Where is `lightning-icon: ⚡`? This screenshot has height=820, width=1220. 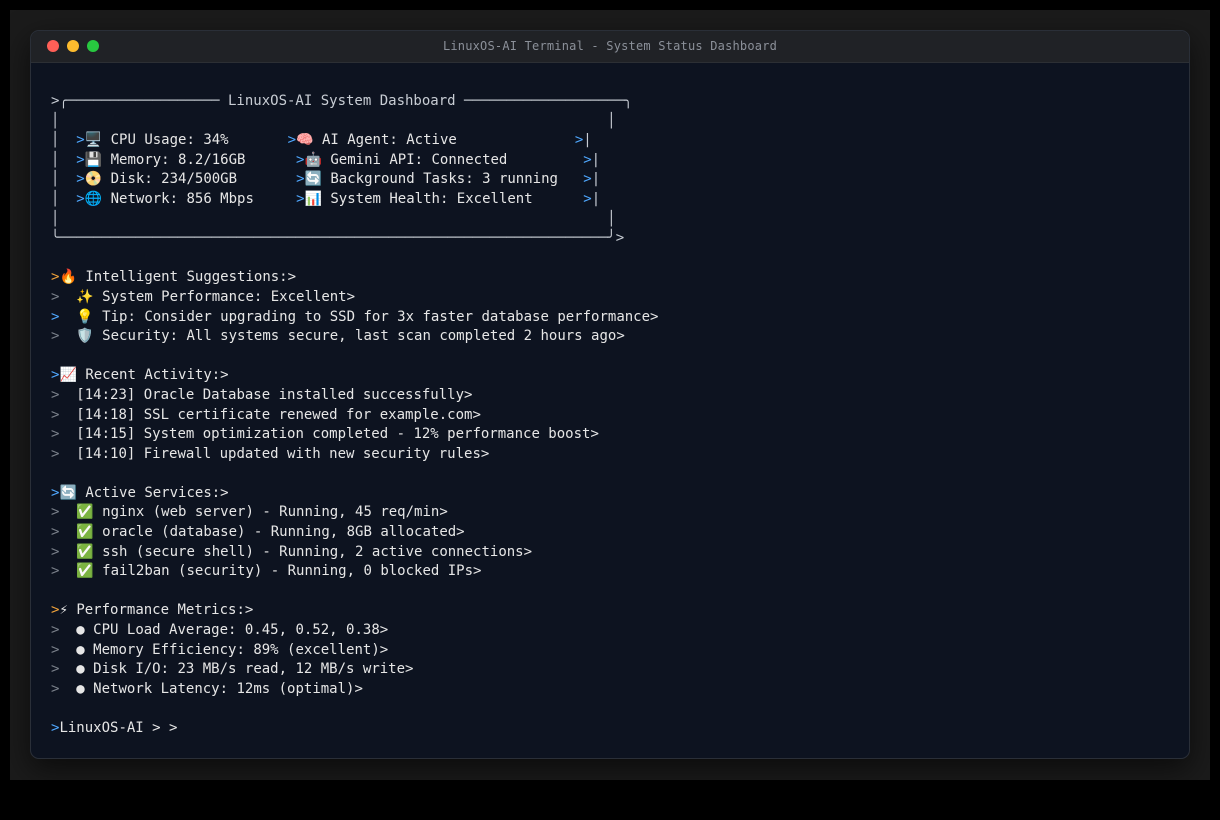
lightning-icon: ⚡ is located at coordinates (63, 610).